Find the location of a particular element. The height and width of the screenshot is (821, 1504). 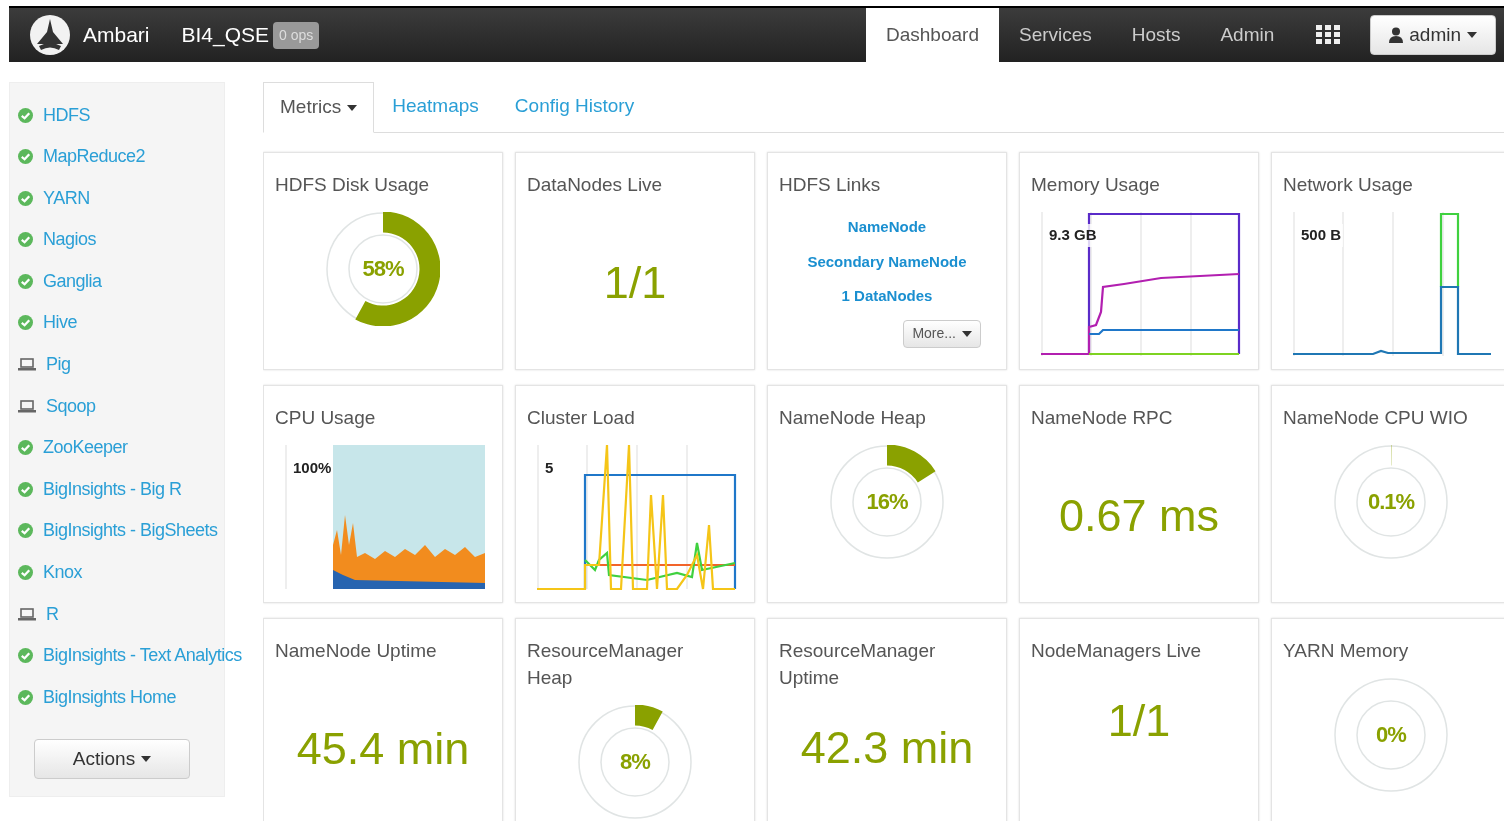

widget-title: ResourceManager Uptime is located at coordinates (858, 664).